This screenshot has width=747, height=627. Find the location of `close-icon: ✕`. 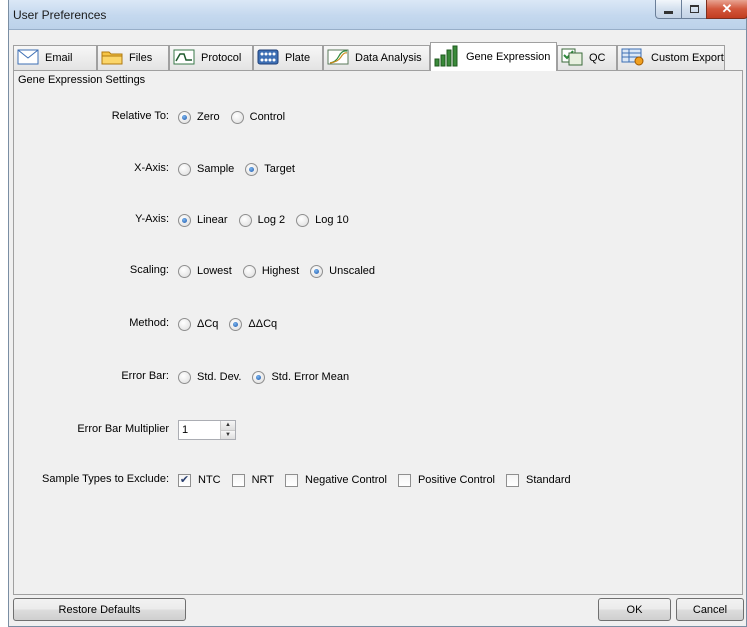

close-icon: ✕ is located at coordinates (727, 8).